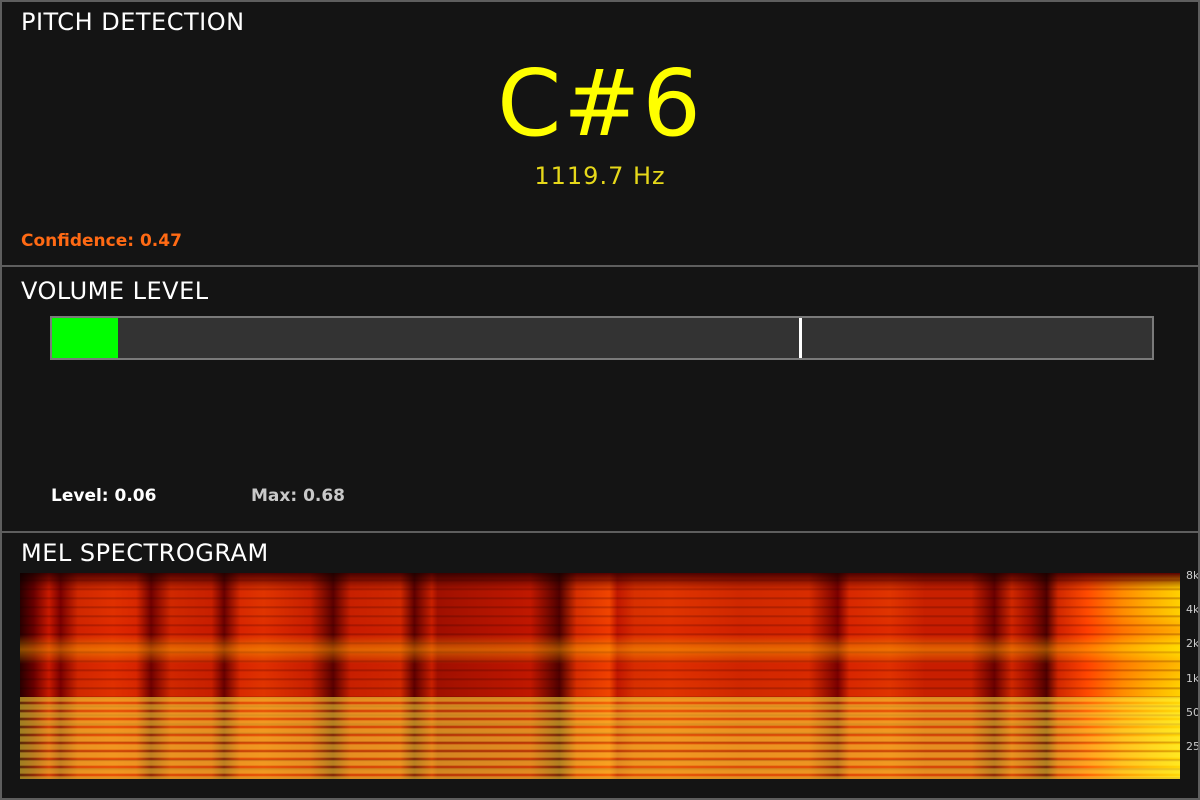 The width and height of the screenshot is (1200, 800). I want to click on max-readout: Max: 0.68, so click(298, 496).